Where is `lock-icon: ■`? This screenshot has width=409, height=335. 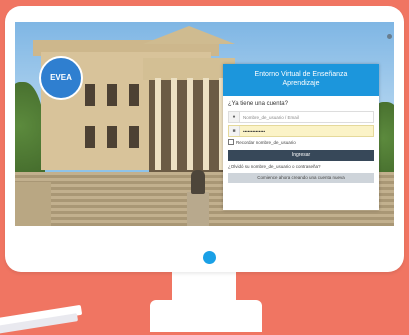 lock-icon: ■ is located at coordinates (234, 131).